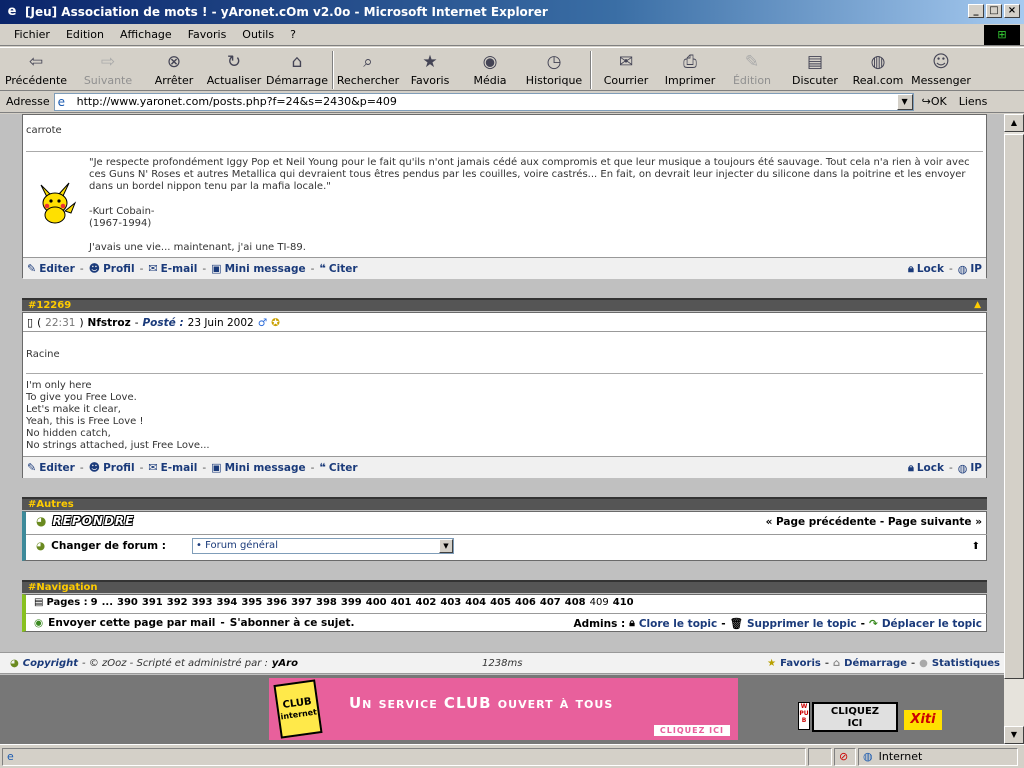 The width and height of the screenshot is (1024, 768). Describe the element at coordinates (207, 34) in the screenshot. I see `menu-favoris: Favoris` at that location.